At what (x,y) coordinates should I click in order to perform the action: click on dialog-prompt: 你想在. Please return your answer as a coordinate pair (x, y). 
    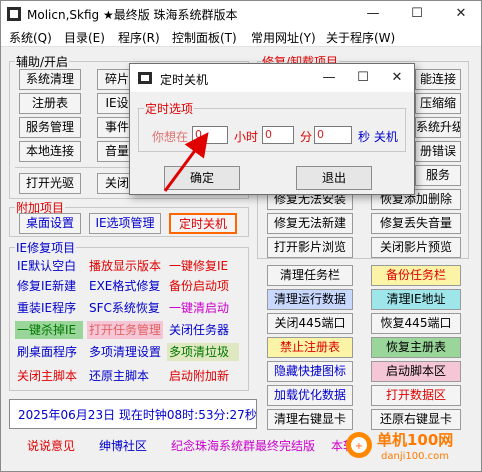
    Looking at the image, I should click on (170, 137).